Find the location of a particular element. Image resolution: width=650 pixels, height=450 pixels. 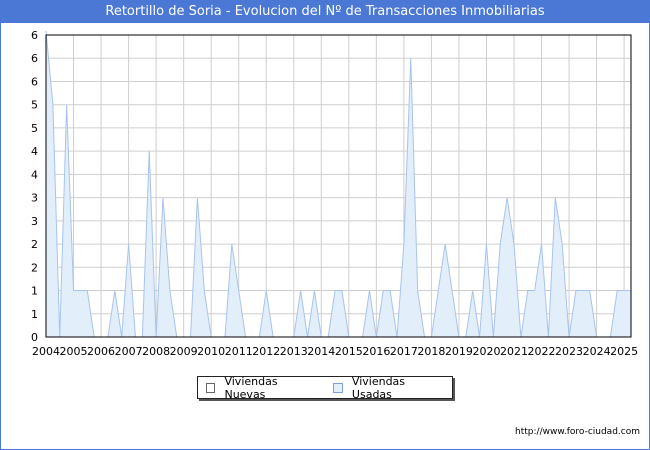

x-tick-label: 2011 is located at coordinates (239, 351).